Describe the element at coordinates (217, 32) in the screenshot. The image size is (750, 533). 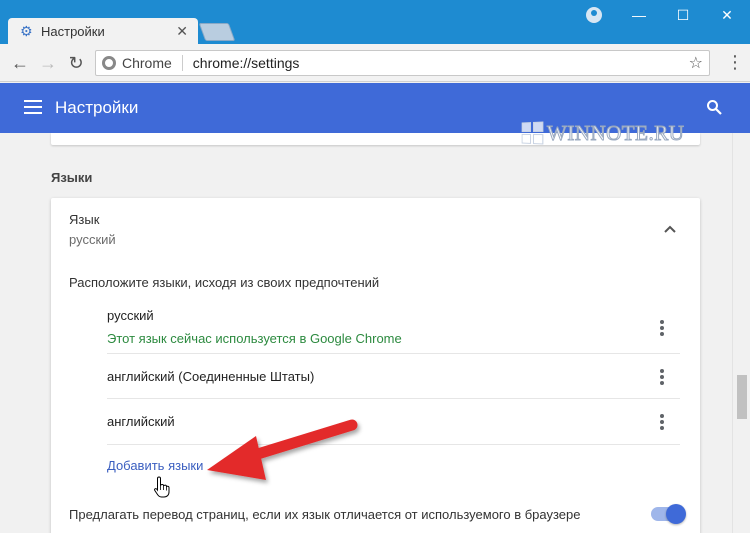
I see `new-tab-button` at that location.